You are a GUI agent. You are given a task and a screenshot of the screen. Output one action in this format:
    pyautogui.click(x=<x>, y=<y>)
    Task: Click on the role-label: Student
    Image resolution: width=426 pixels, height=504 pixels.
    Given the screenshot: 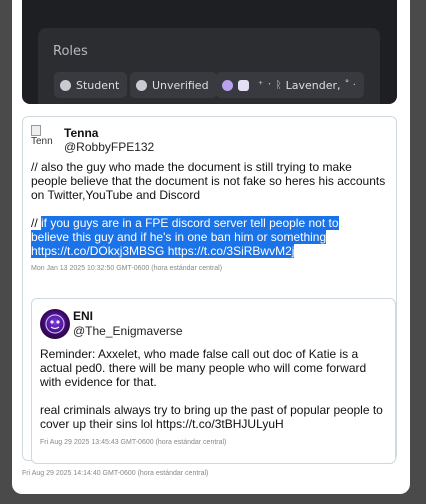 What is the action you would take?
    pyautogui.click(x=98, y=85)
    